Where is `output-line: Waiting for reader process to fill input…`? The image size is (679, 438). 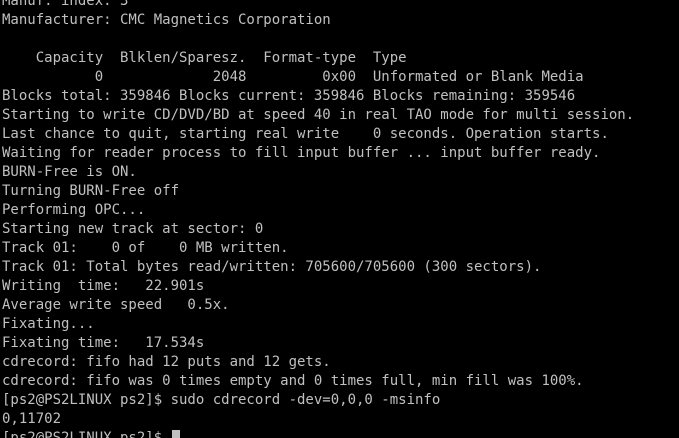
output-line: Waiting for reader process to fill input… is located at coordinates (301, 153).